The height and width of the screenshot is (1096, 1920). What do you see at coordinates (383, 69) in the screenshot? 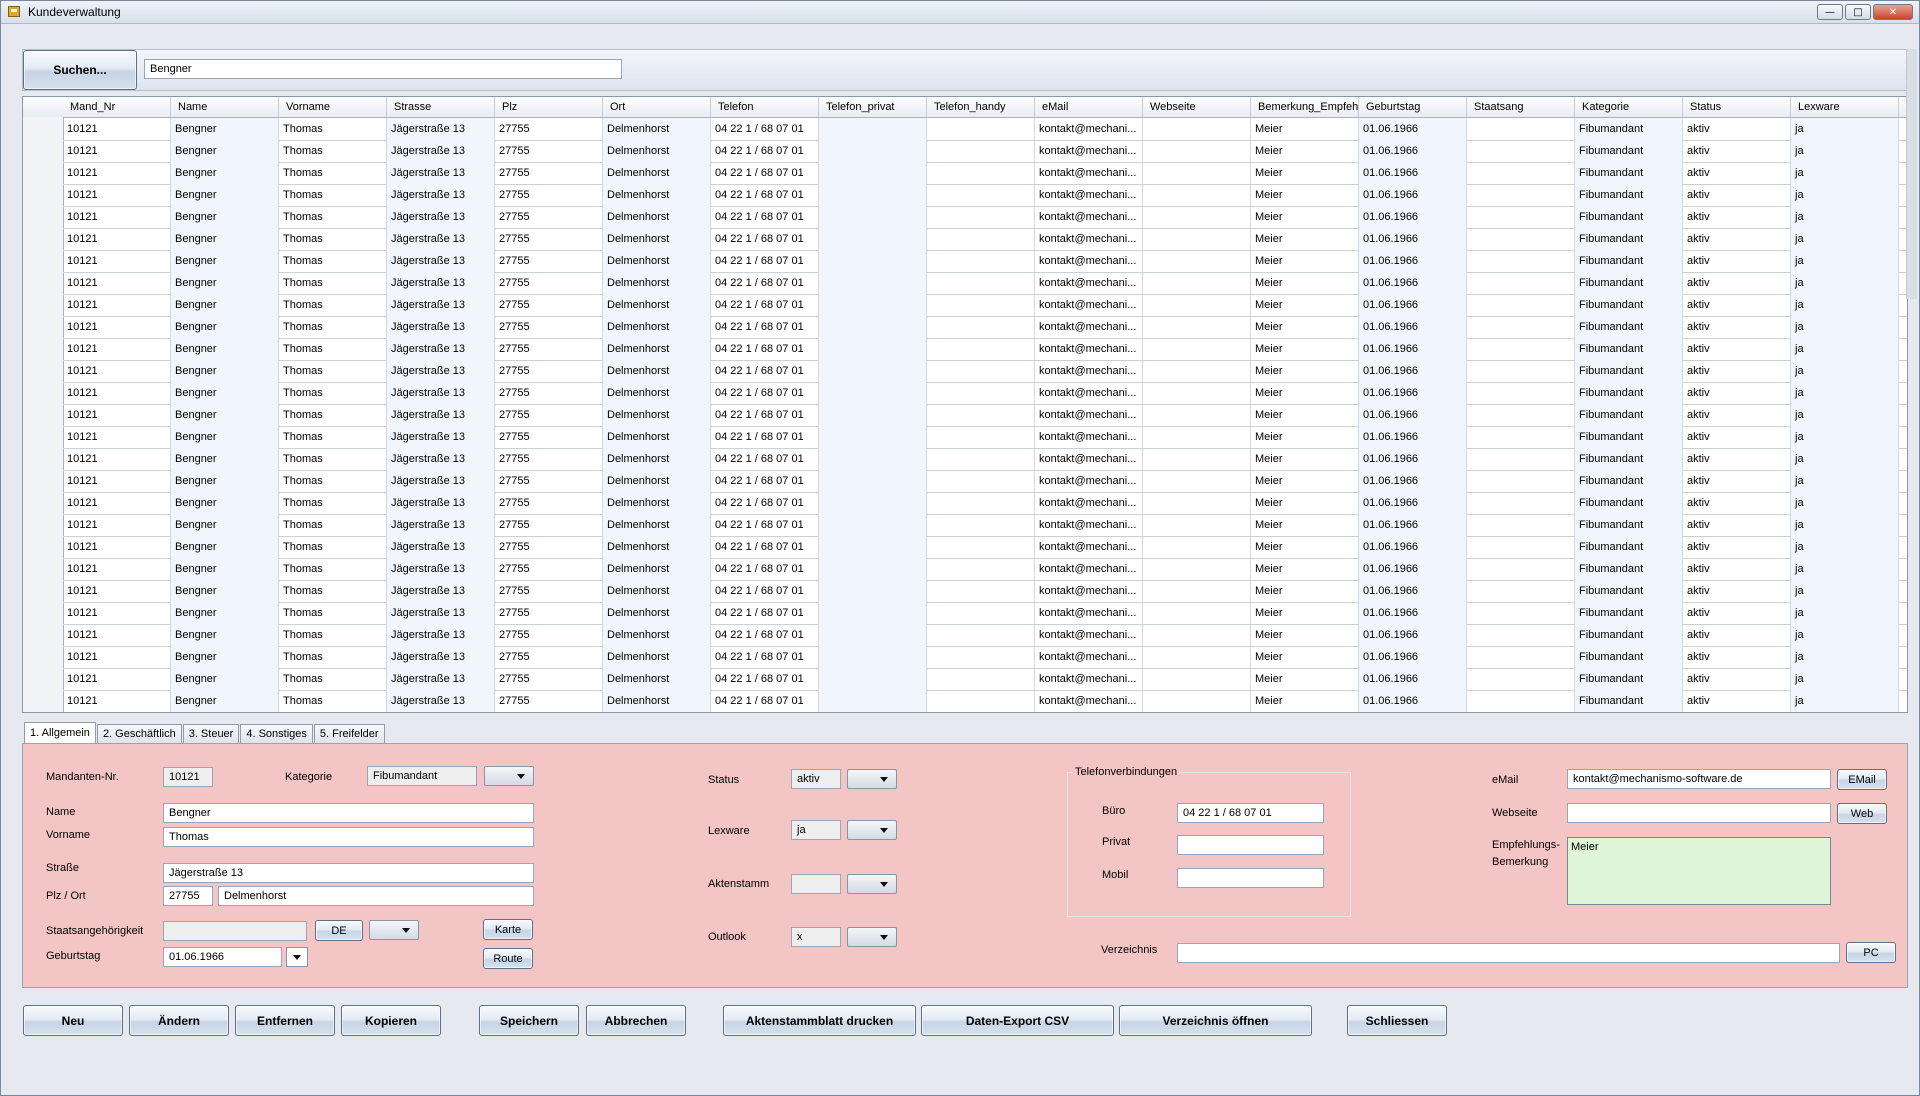
I see `search-input: Bengner` at bounding box center [383, 69].